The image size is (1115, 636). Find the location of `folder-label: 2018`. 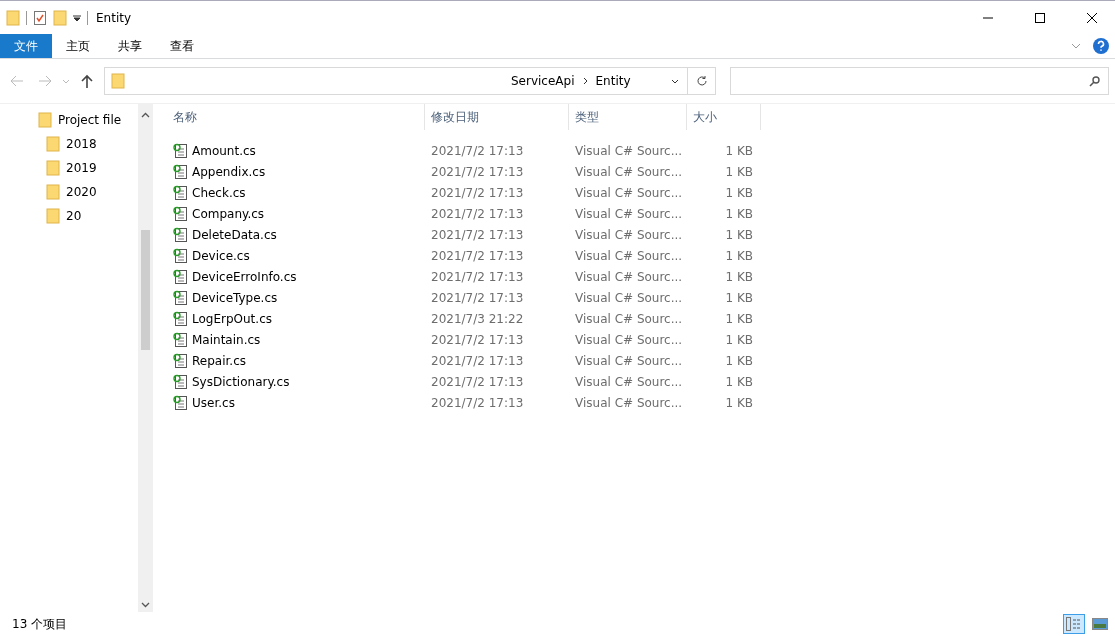

folder-label: 2018 is located at coordinates (81, 144).